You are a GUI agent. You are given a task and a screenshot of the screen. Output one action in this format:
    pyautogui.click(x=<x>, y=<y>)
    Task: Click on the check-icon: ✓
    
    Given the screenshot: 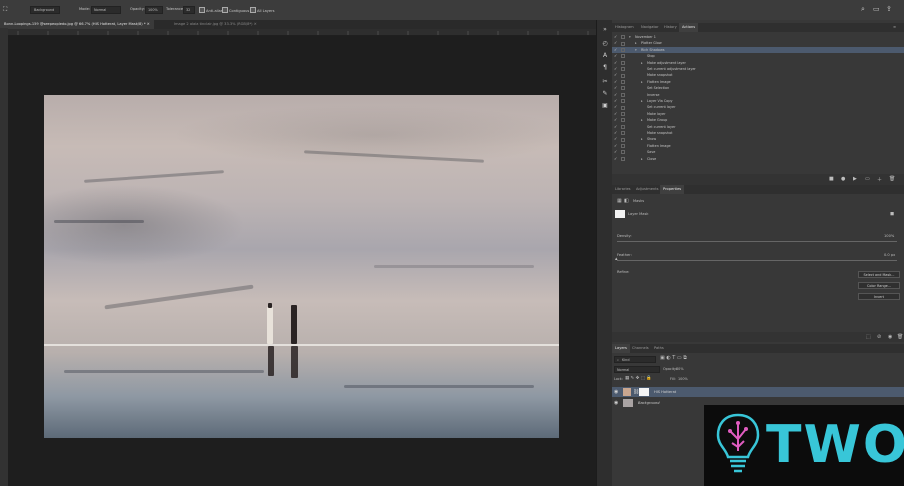 What is the action you would take?
    pyautogui.click(x=616, y=159)
    